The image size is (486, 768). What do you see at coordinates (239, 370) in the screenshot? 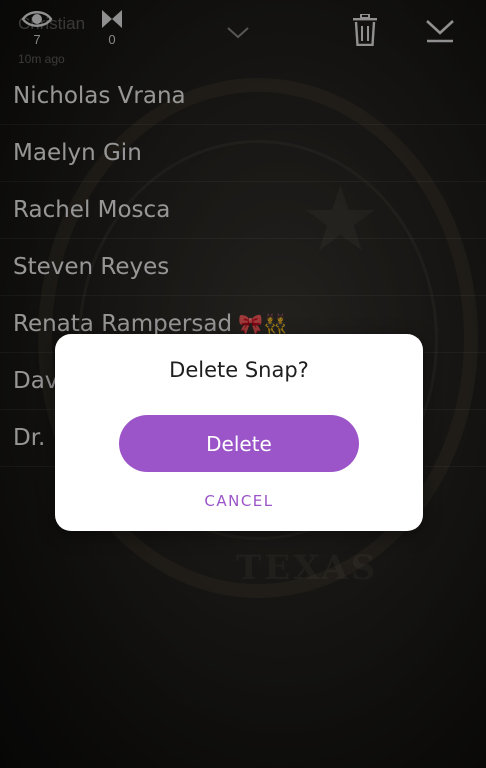
I see `dialog-title: Delete Snap?` at bounding box center [239, 370].